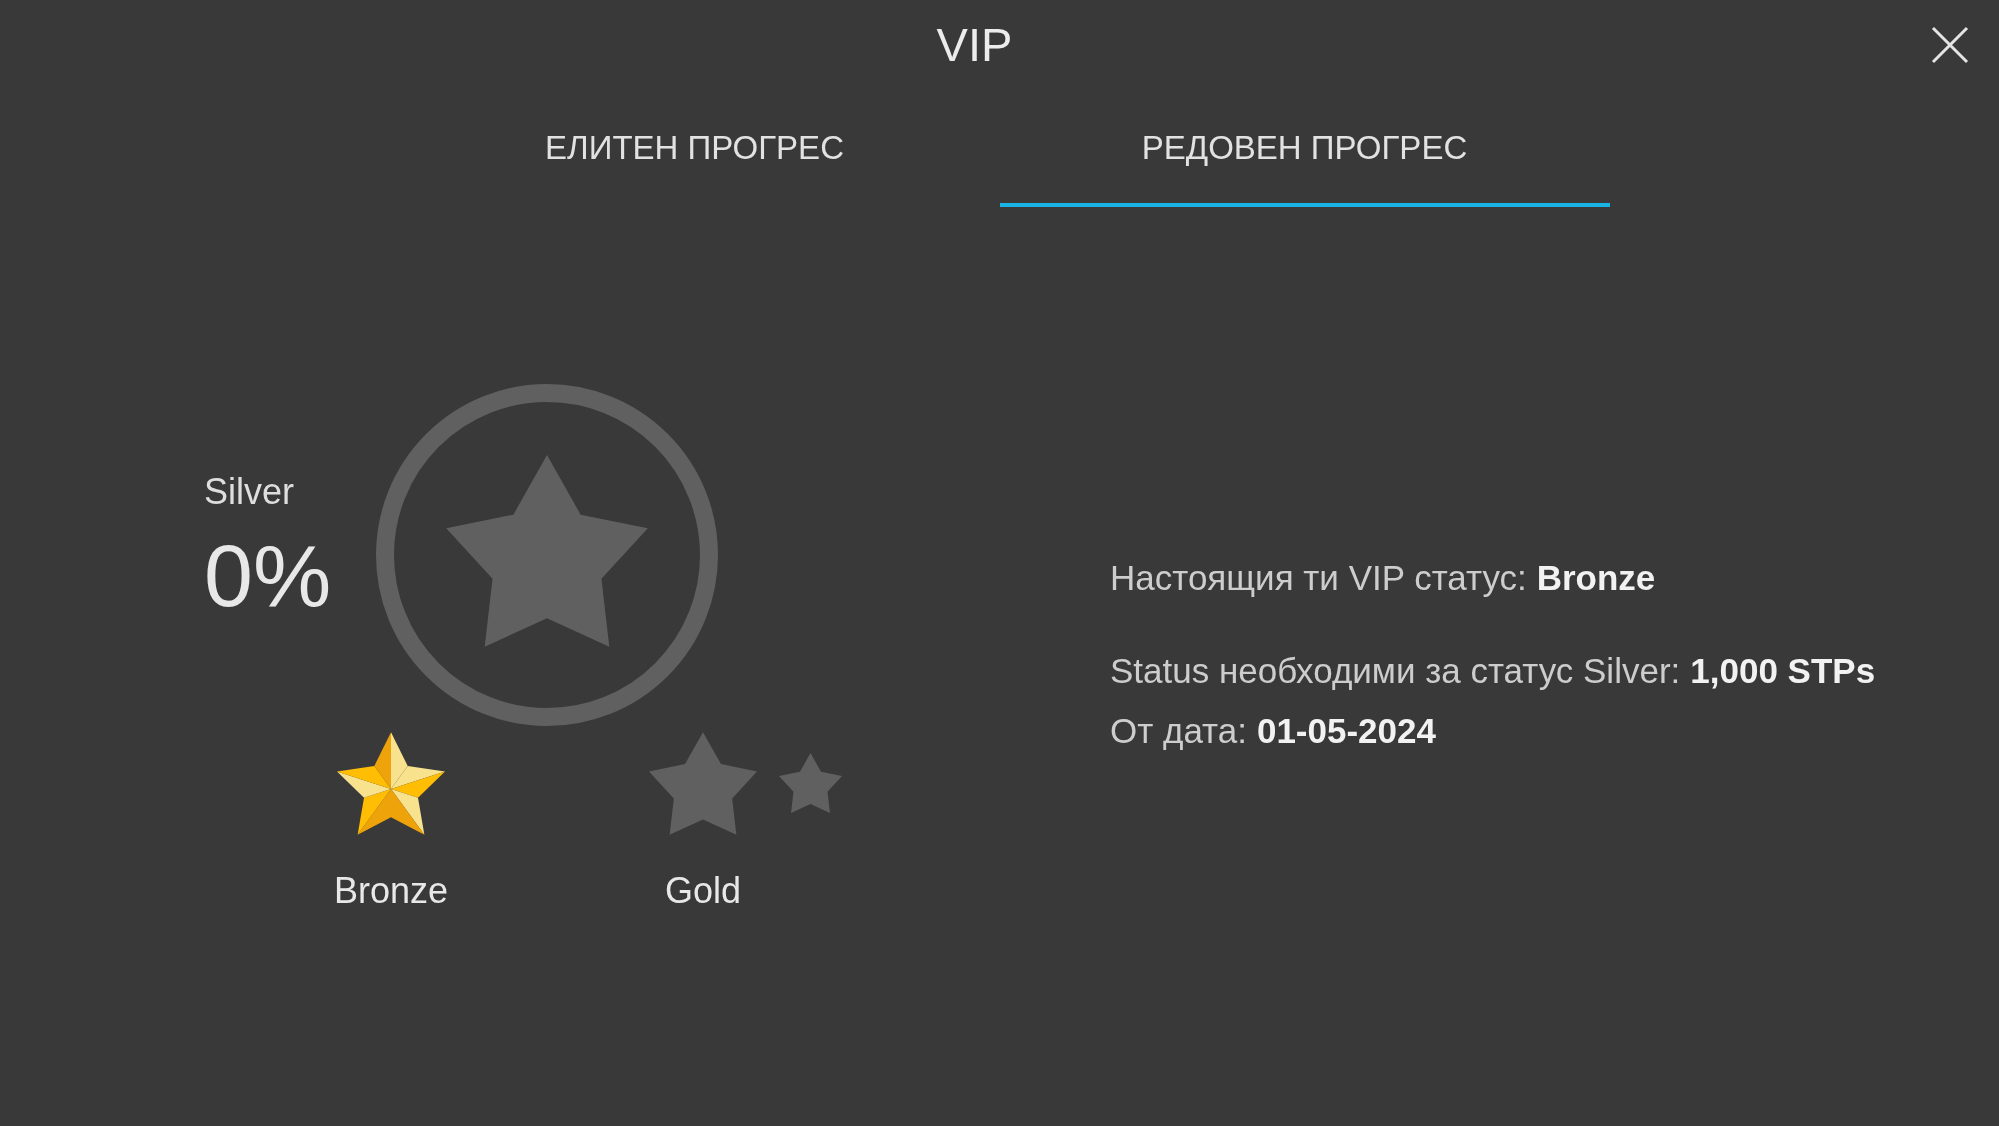 This screenshot has height=1126, width=1999. I want to click on tab: ЕЛИТЕН ПРОГРЕС, so click(694, 148).